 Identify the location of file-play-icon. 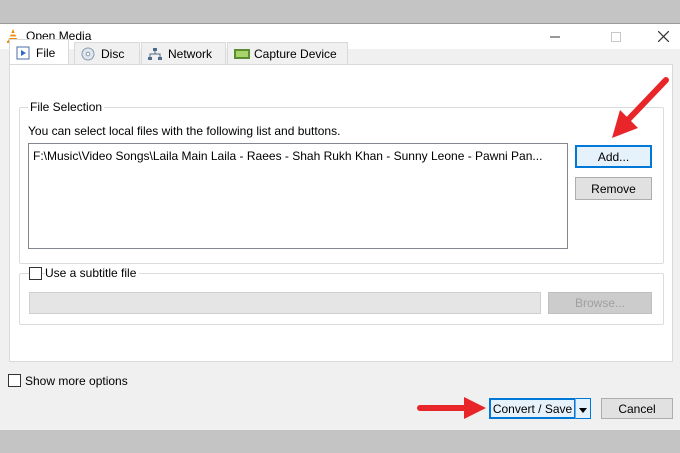
(23, 53).